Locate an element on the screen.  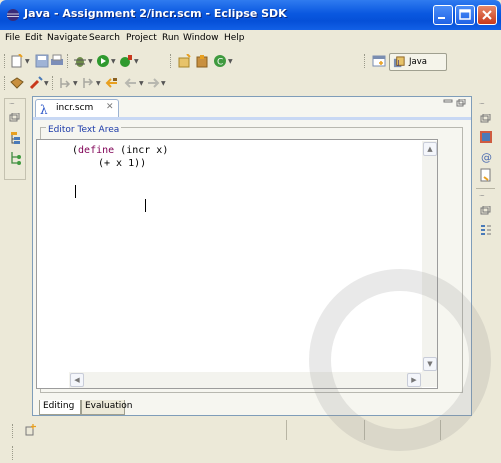
tab-evaluation: Evaluation is located at coordinates (107, 407).